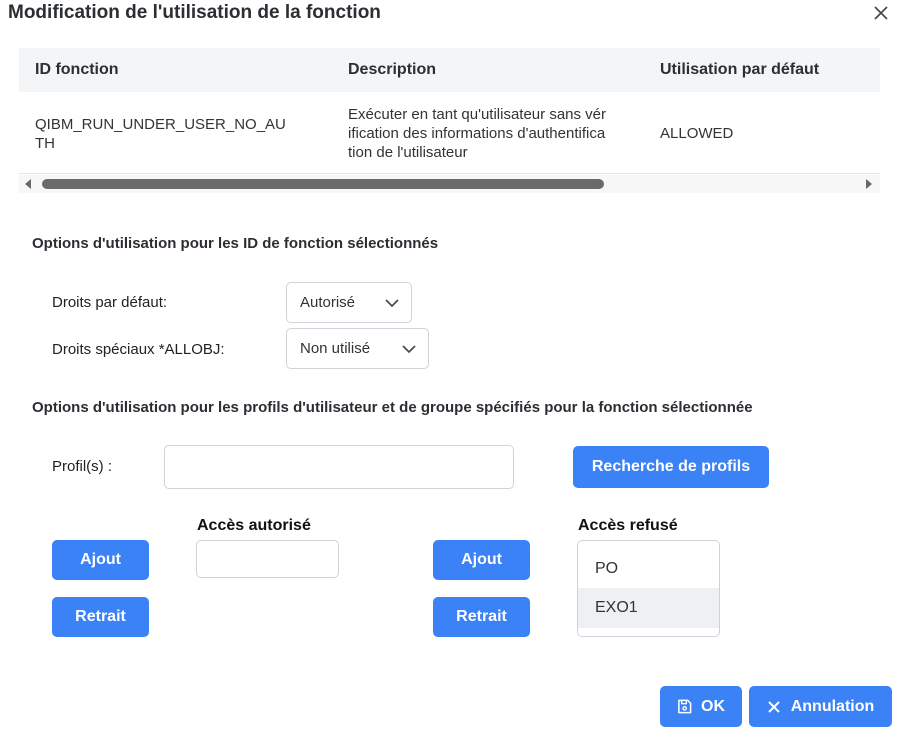 Image resolution: width=901 pixels, height=735 pixels. I want to click on scroll-right-icon, so click(869, 184).